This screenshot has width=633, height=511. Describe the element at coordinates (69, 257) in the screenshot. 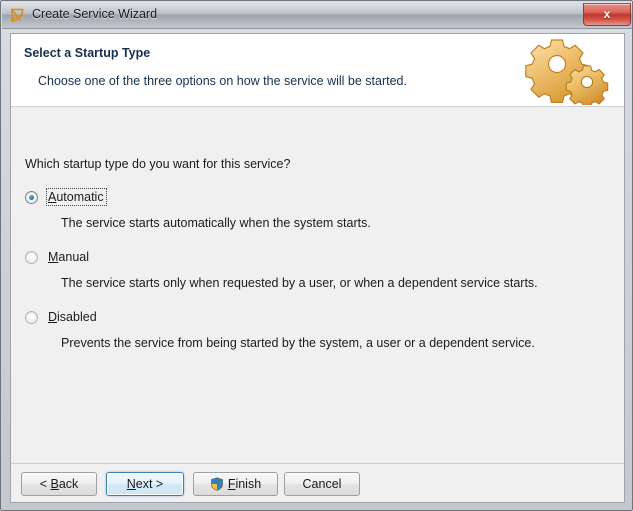

I see `option-manual-label: Manual` at that location.